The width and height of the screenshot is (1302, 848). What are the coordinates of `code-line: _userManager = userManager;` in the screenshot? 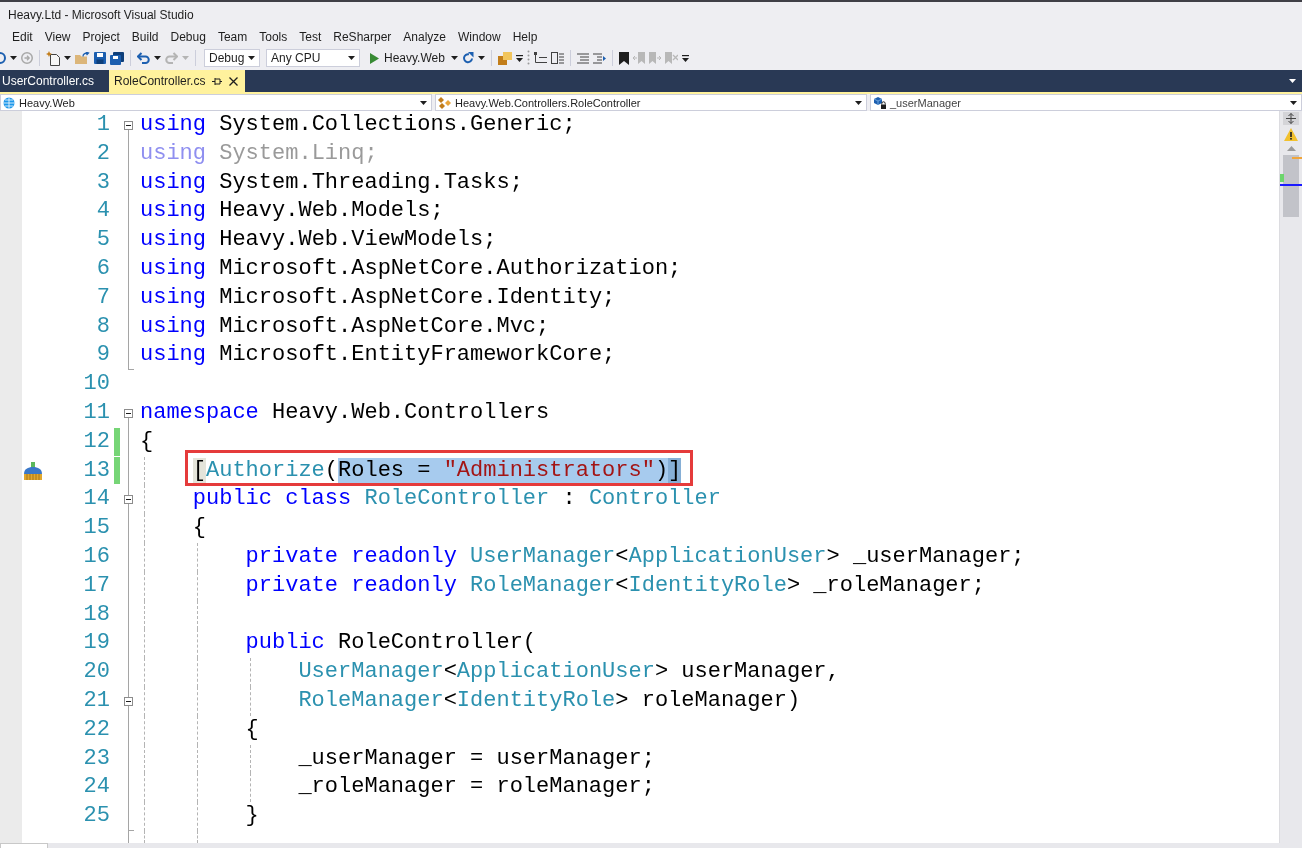 It's located at (476, 758).